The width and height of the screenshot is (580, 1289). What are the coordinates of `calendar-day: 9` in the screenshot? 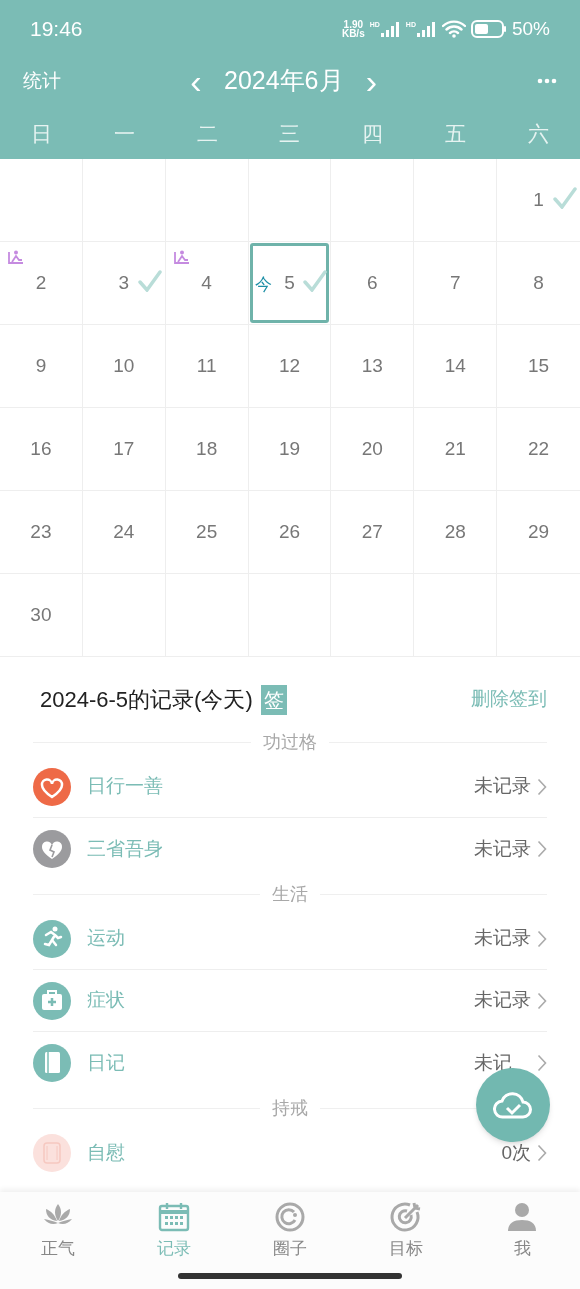 It's located at (41, 366).